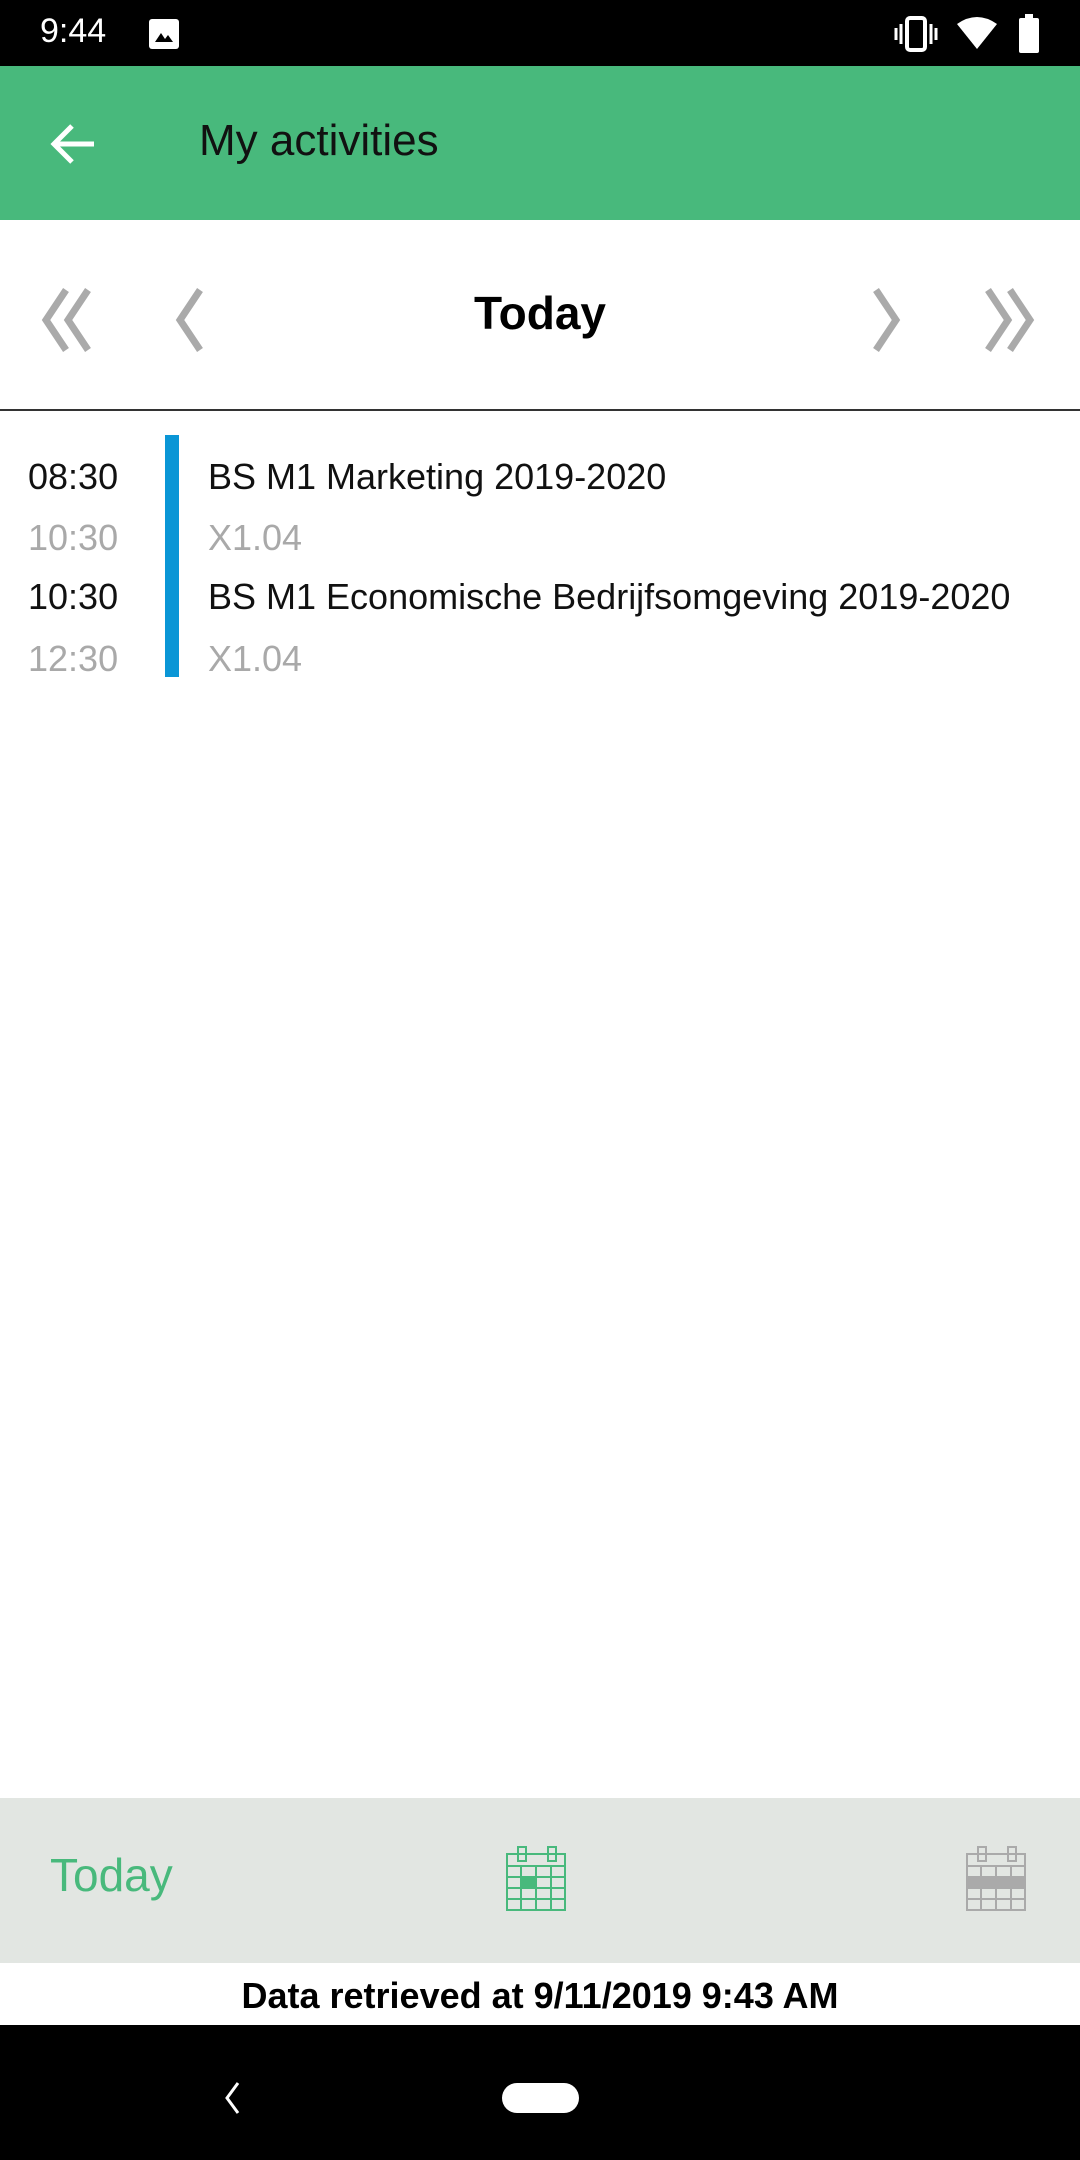 The width and height of the screenshot is (1080, 2160). What do you see at coordinates (73, 476) in the screenshot?
I see `start-time: 08:30` at bounding box center [73, 476].